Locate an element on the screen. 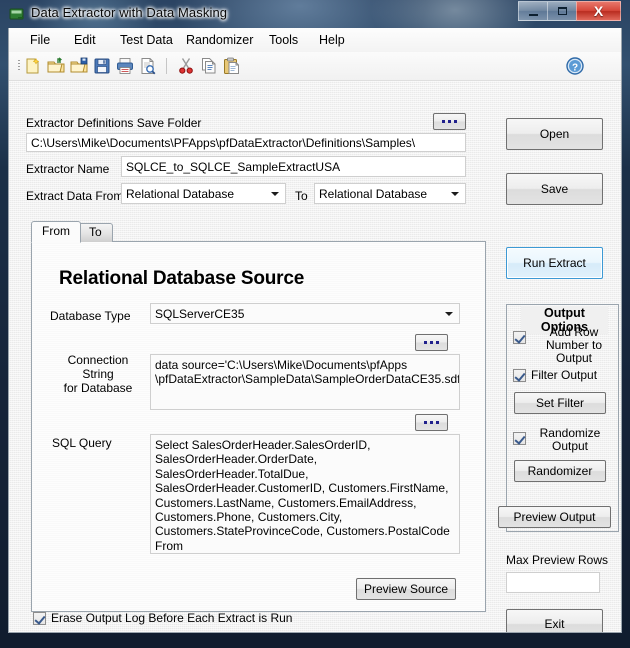 This screenshot has width=630, height=648. menu-tools: Tools is located at coordinates (283, 40).